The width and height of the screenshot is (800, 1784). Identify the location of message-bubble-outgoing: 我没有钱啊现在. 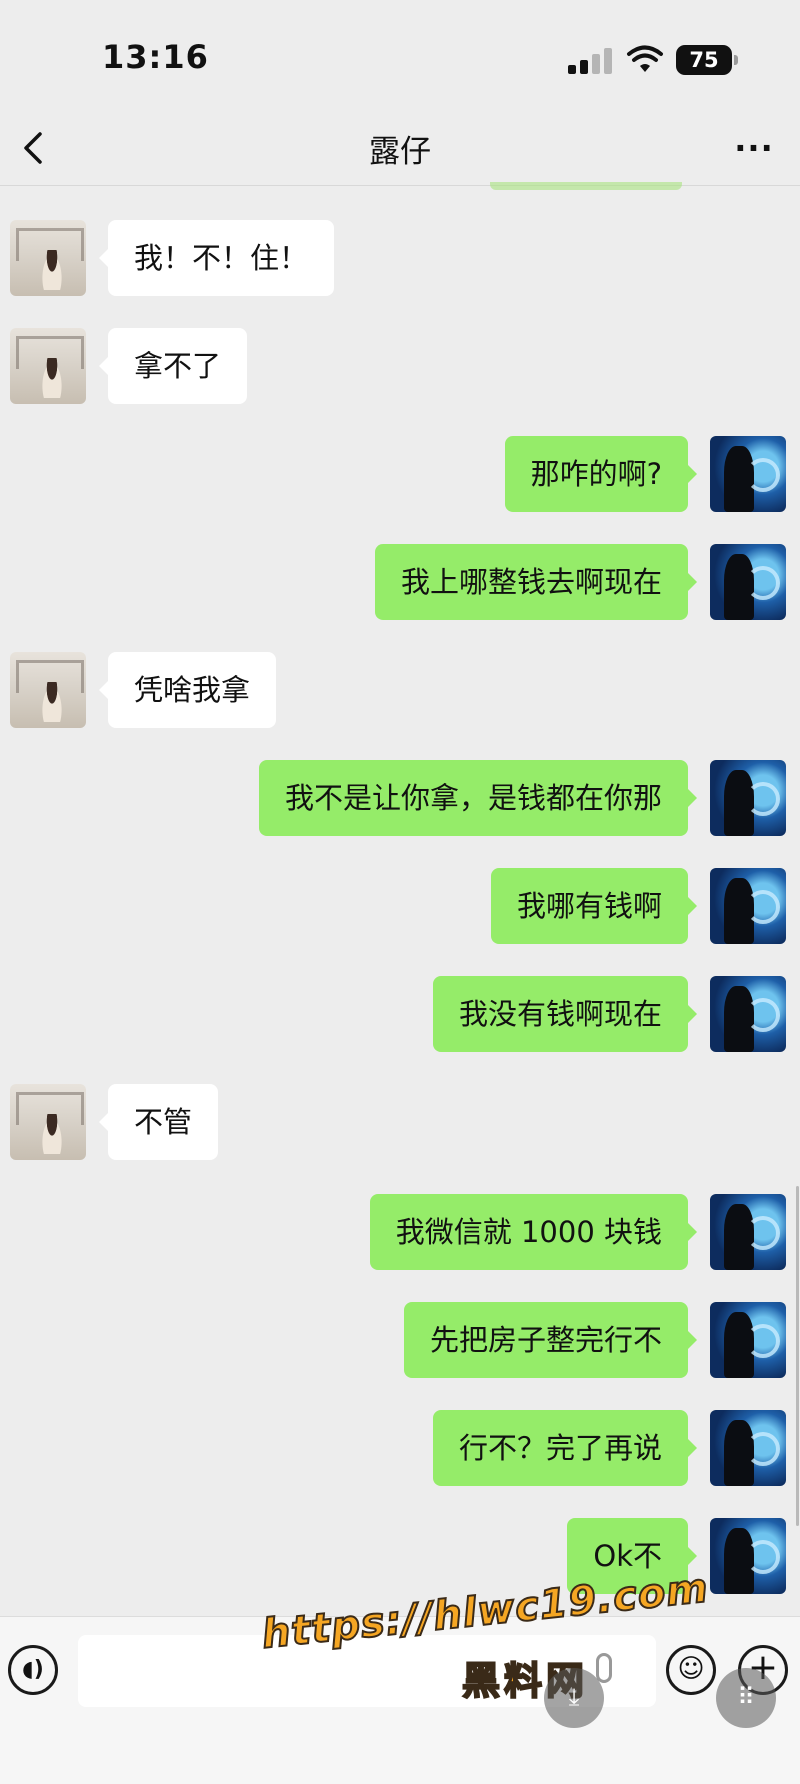
(565, 1014).